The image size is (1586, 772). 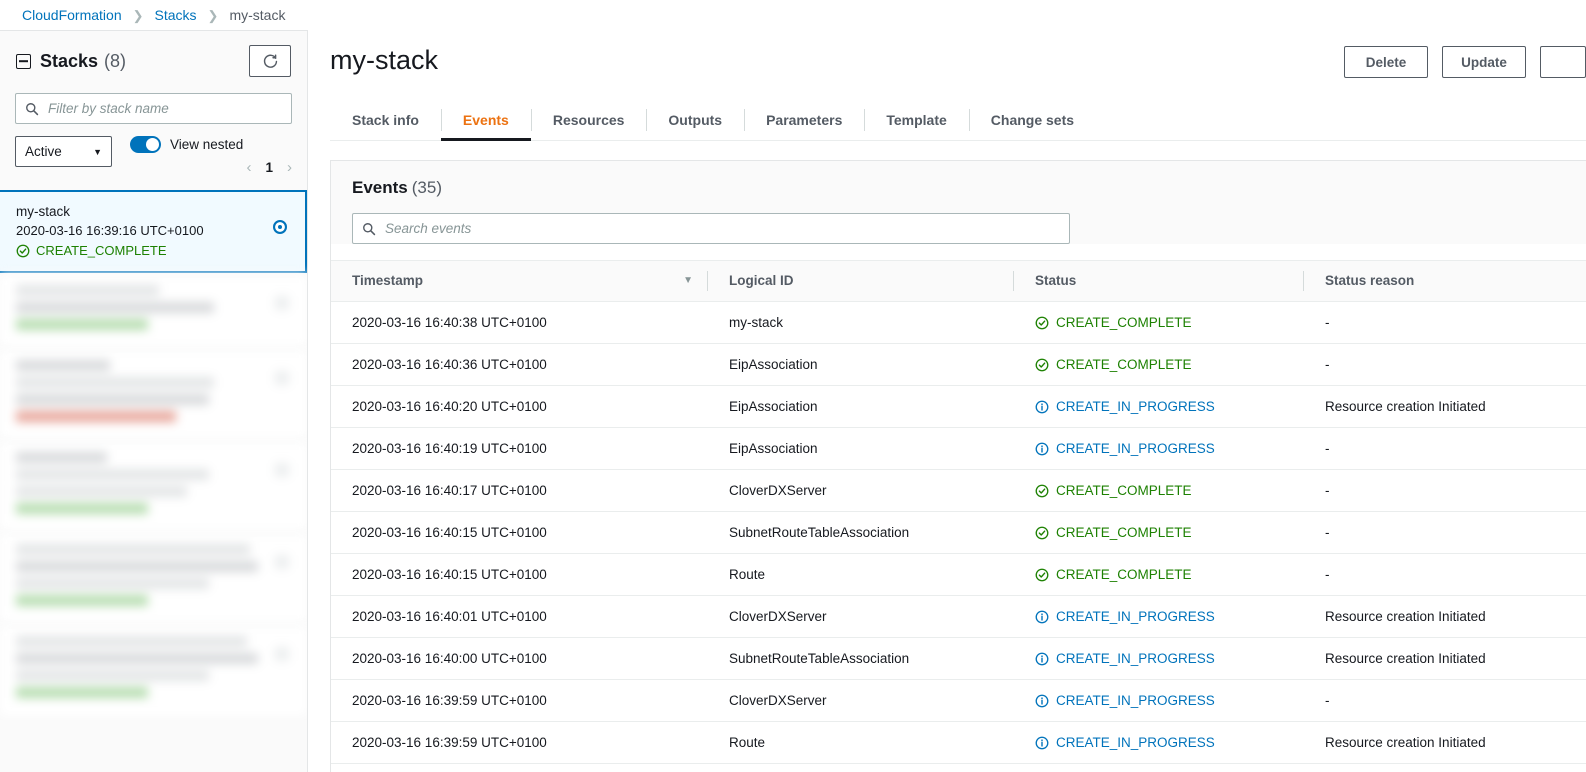 I want to click on radio-selected-icon, so click(x=280, y=227).